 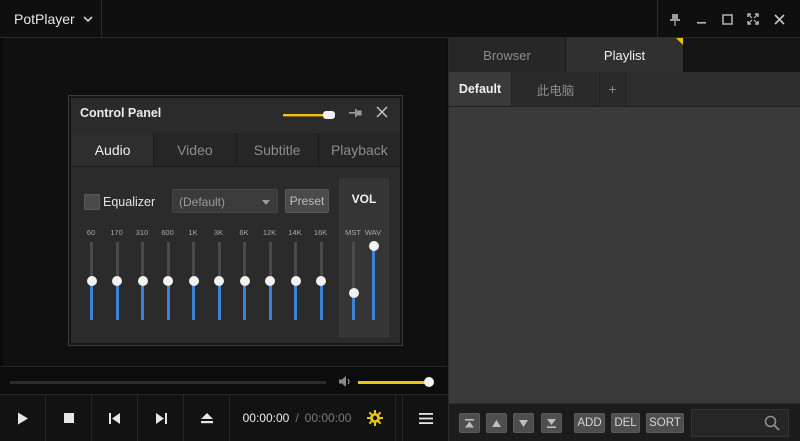 What do you see at coordinates (665, 423) in the screenshot?
I see `sort-button: SORT` at bounding box center [665, 423].